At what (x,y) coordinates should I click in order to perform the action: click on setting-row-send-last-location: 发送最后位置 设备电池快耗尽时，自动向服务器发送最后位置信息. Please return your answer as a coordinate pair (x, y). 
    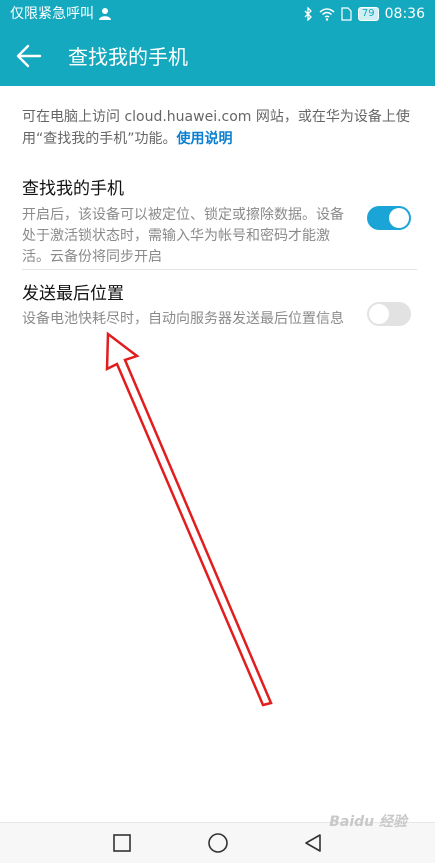
    Looking at the image, I should click on (217, 317).